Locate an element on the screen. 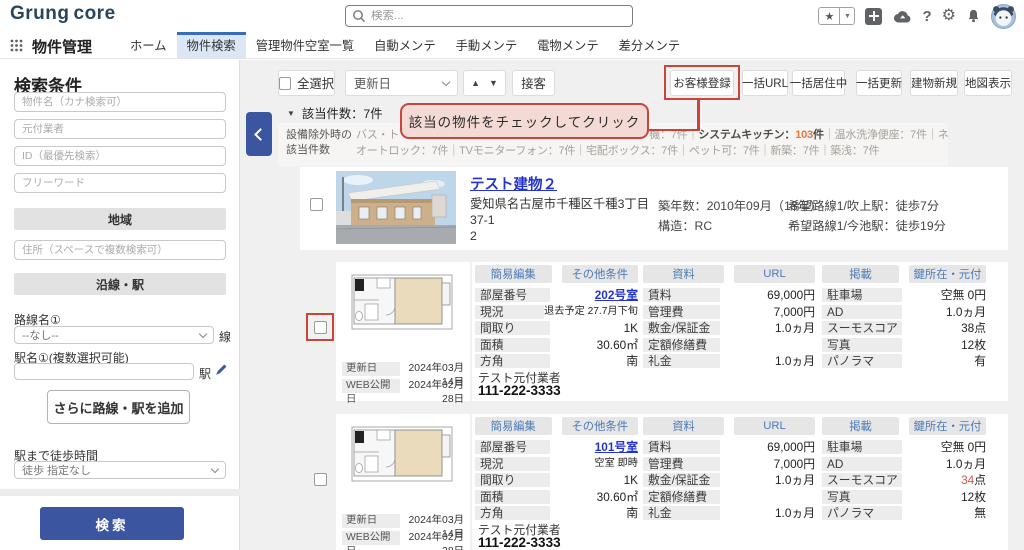 The image size is (1024, 550). bulk-occupied-button: 一括居住中 is located at coordinates (818, 83).